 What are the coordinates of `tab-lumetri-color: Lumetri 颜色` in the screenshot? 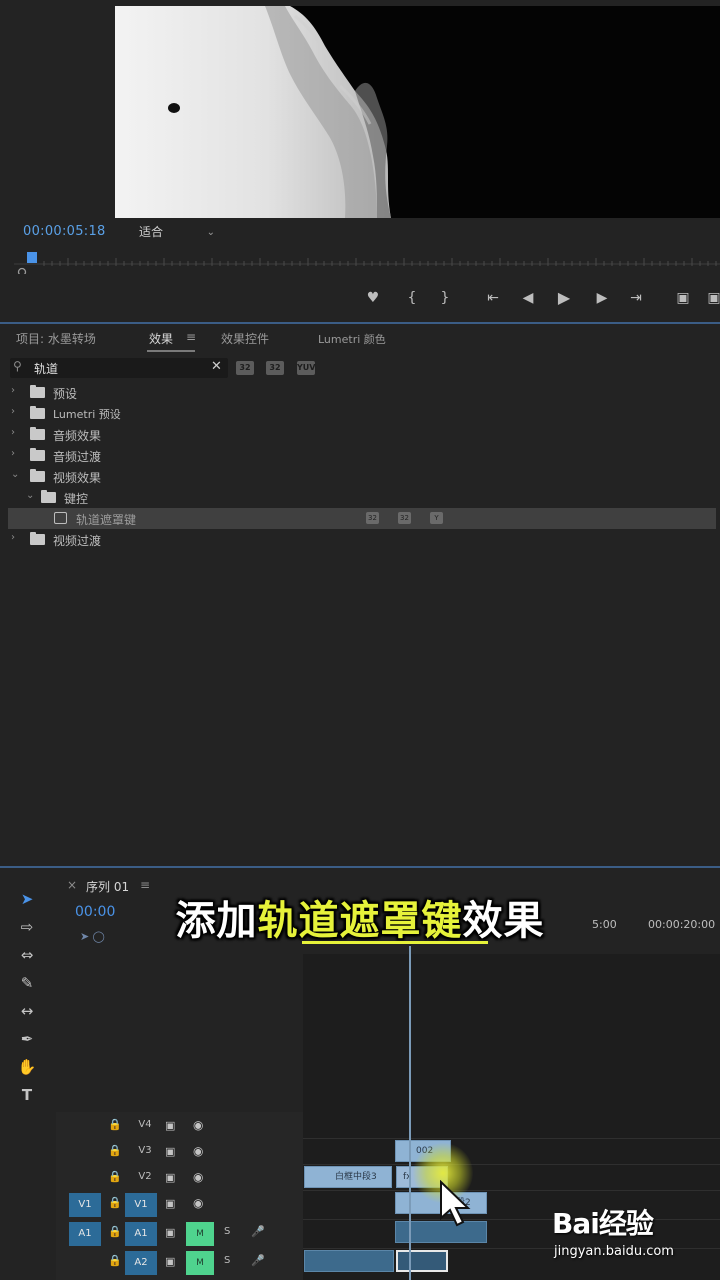 It's located at (352, 339).